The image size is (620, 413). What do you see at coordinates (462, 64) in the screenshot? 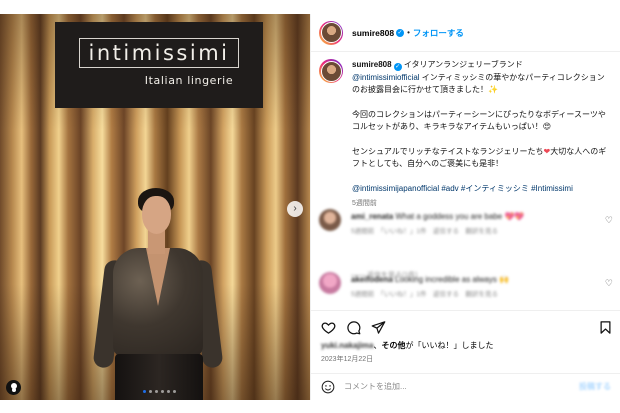
I see `caption-text: イタリアンランジェリーブランド` at bounding box center [462, 64].